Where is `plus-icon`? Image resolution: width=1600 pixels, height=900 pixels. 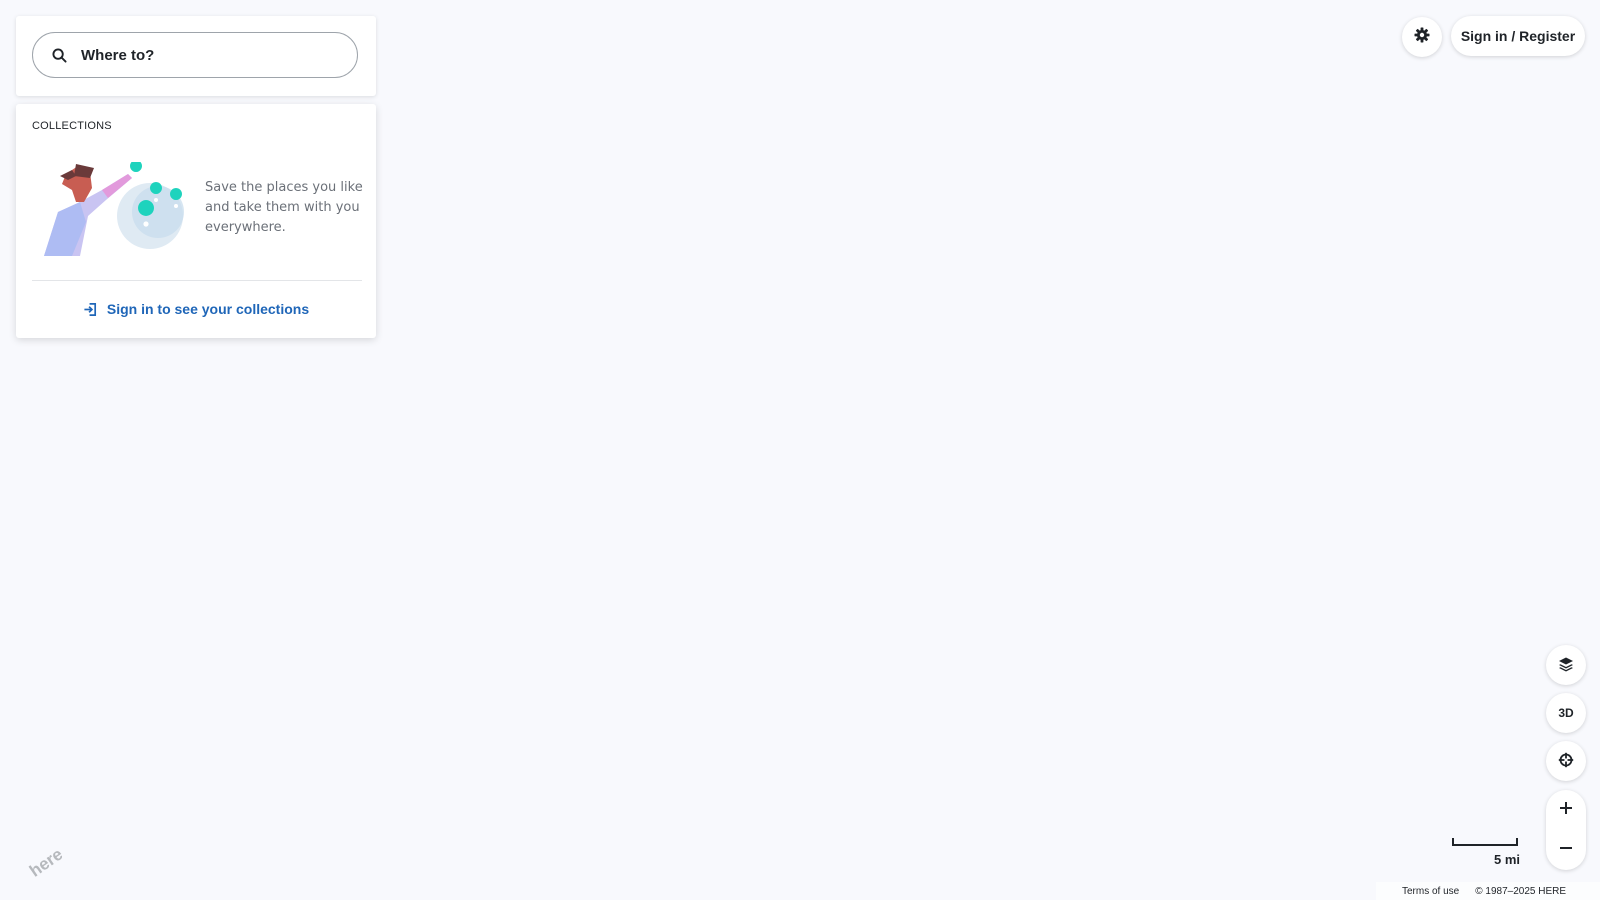
plus-icon is located at coordinates (1566, 810).